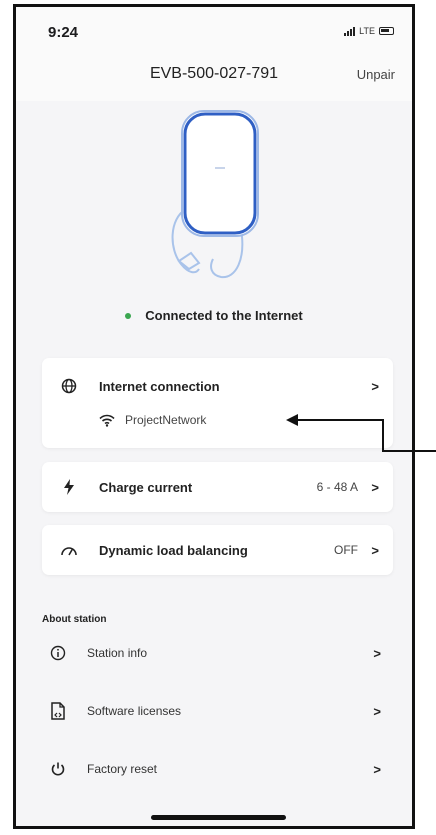  I want to click on annotation-arrow, so click(361, 433).